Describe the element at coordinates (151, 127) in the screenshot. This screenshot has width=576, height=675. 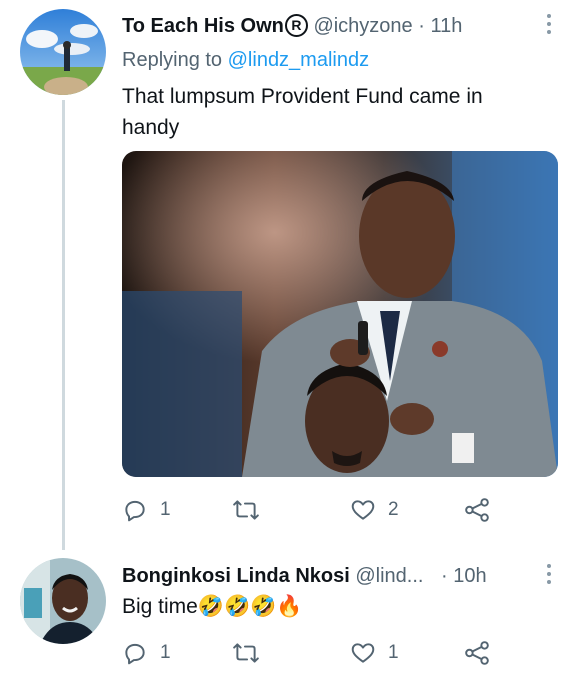
I see `tweet-text-line: handy` at that location.